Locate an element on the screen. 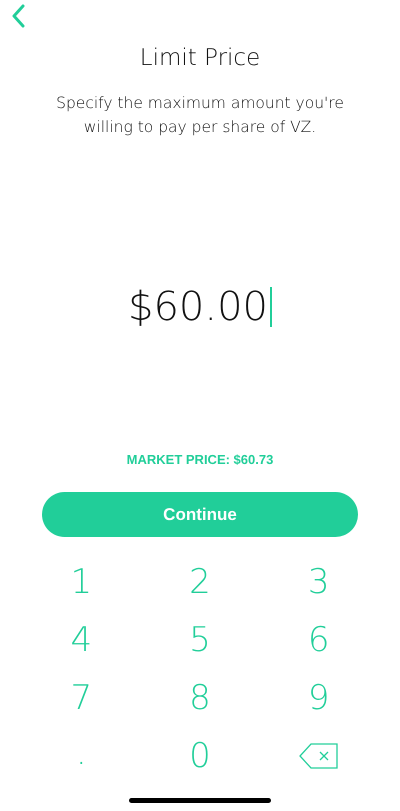 The width and height of the screenshot is (400, 811). keypad-key: 1 is located at coordinates (81, 582).